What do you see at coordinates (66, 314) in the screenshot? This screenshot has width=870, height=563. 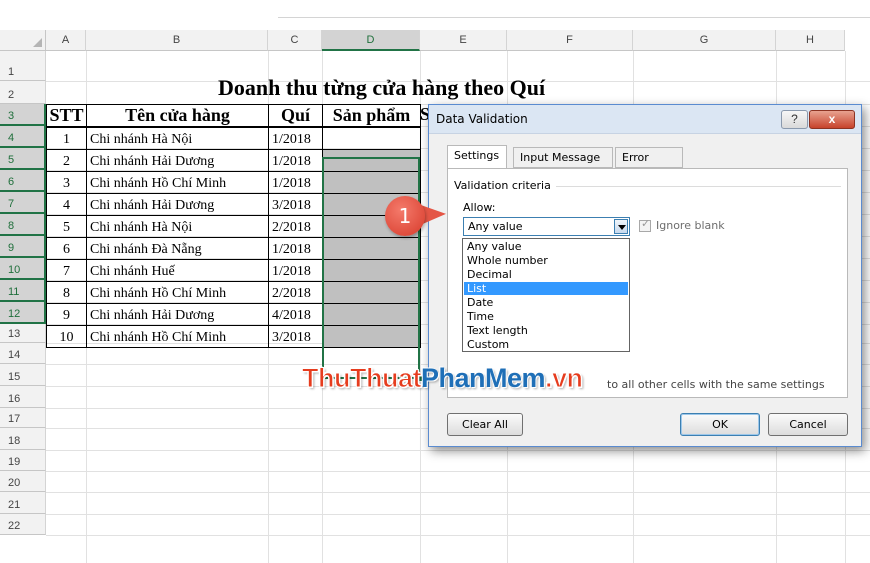 I see `stt-cell: 9` at bounding box center [66, 314].